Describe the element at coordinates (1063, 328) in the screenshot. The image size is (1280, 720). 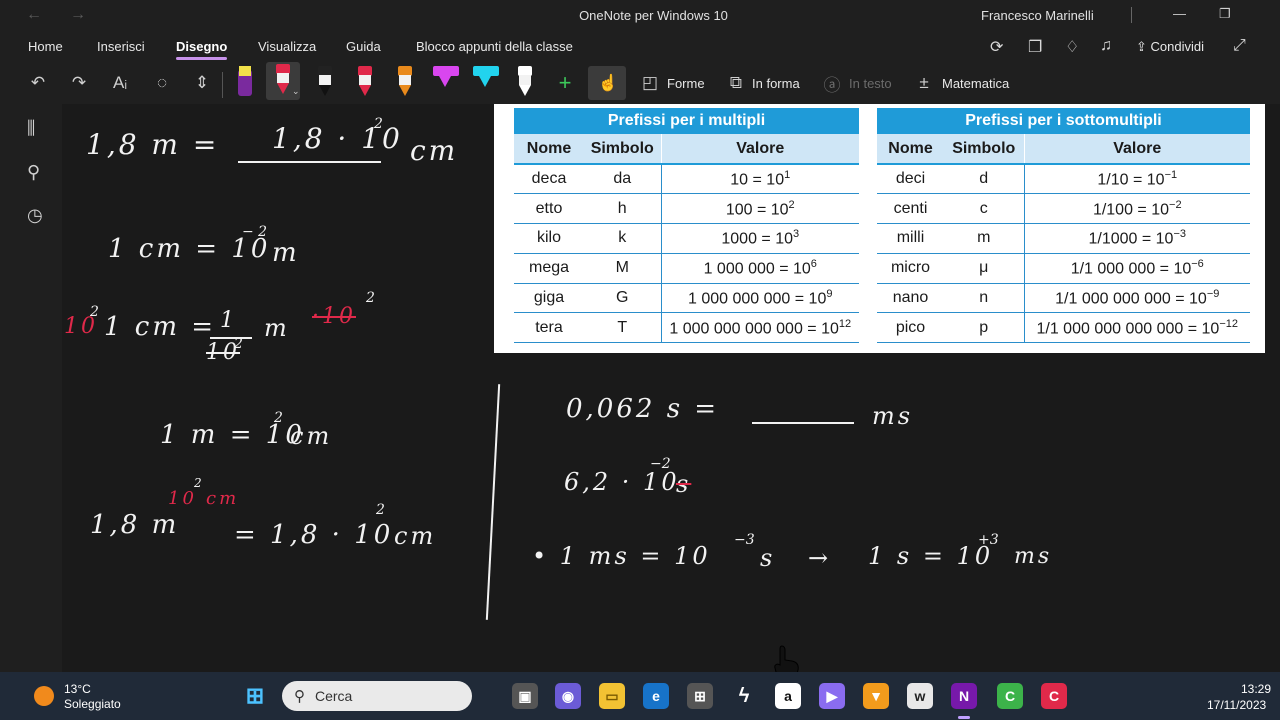
I see `table-row: pico p 1/1 000 000 000 000 = 10−12` at that location.